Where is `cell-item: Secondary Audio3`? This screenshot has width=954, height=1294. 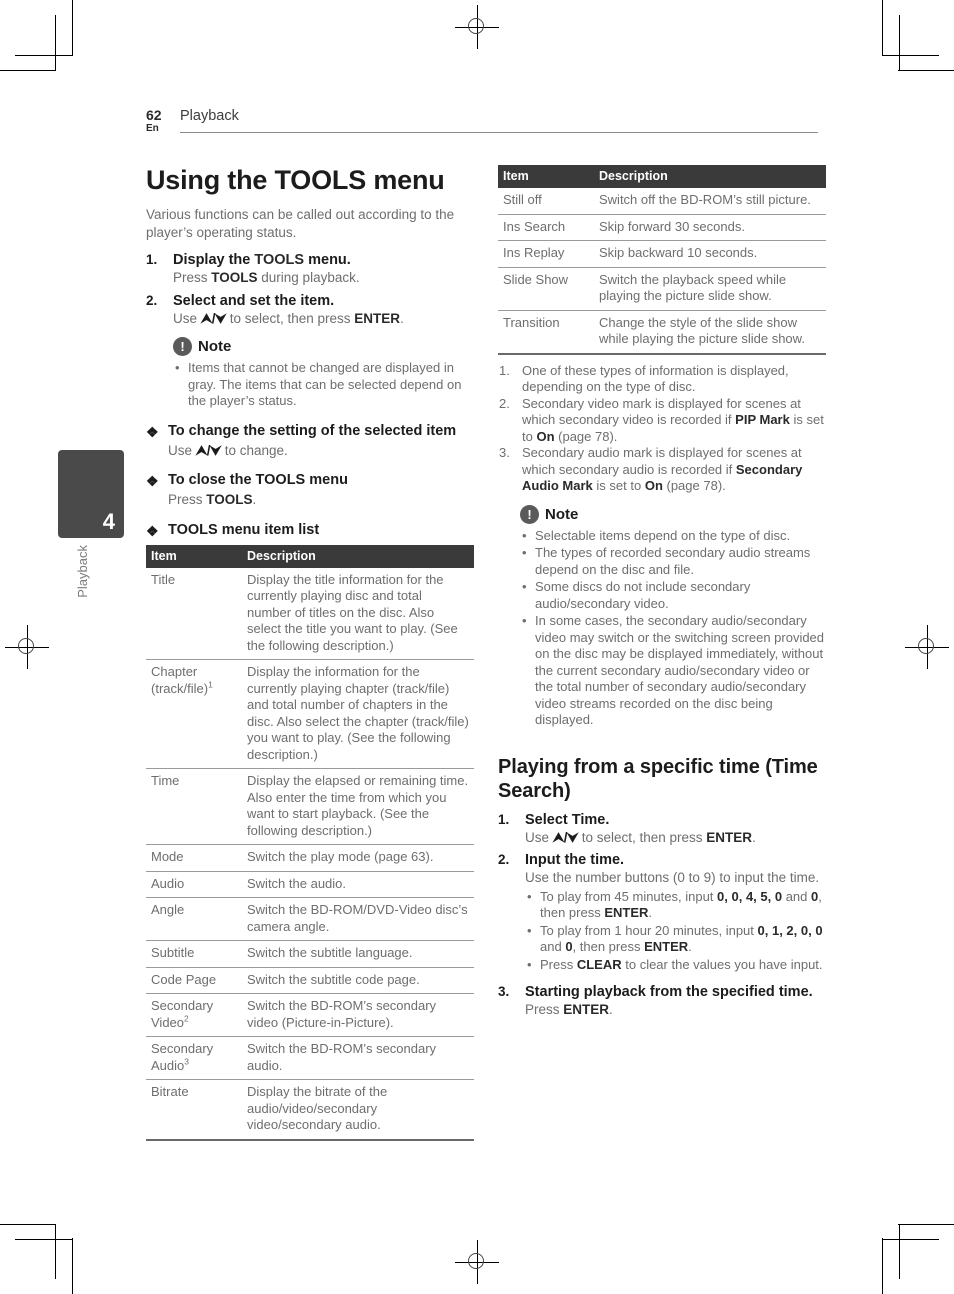 cell-item: Secondary Audio3 is located at coordinates (194, 1058).